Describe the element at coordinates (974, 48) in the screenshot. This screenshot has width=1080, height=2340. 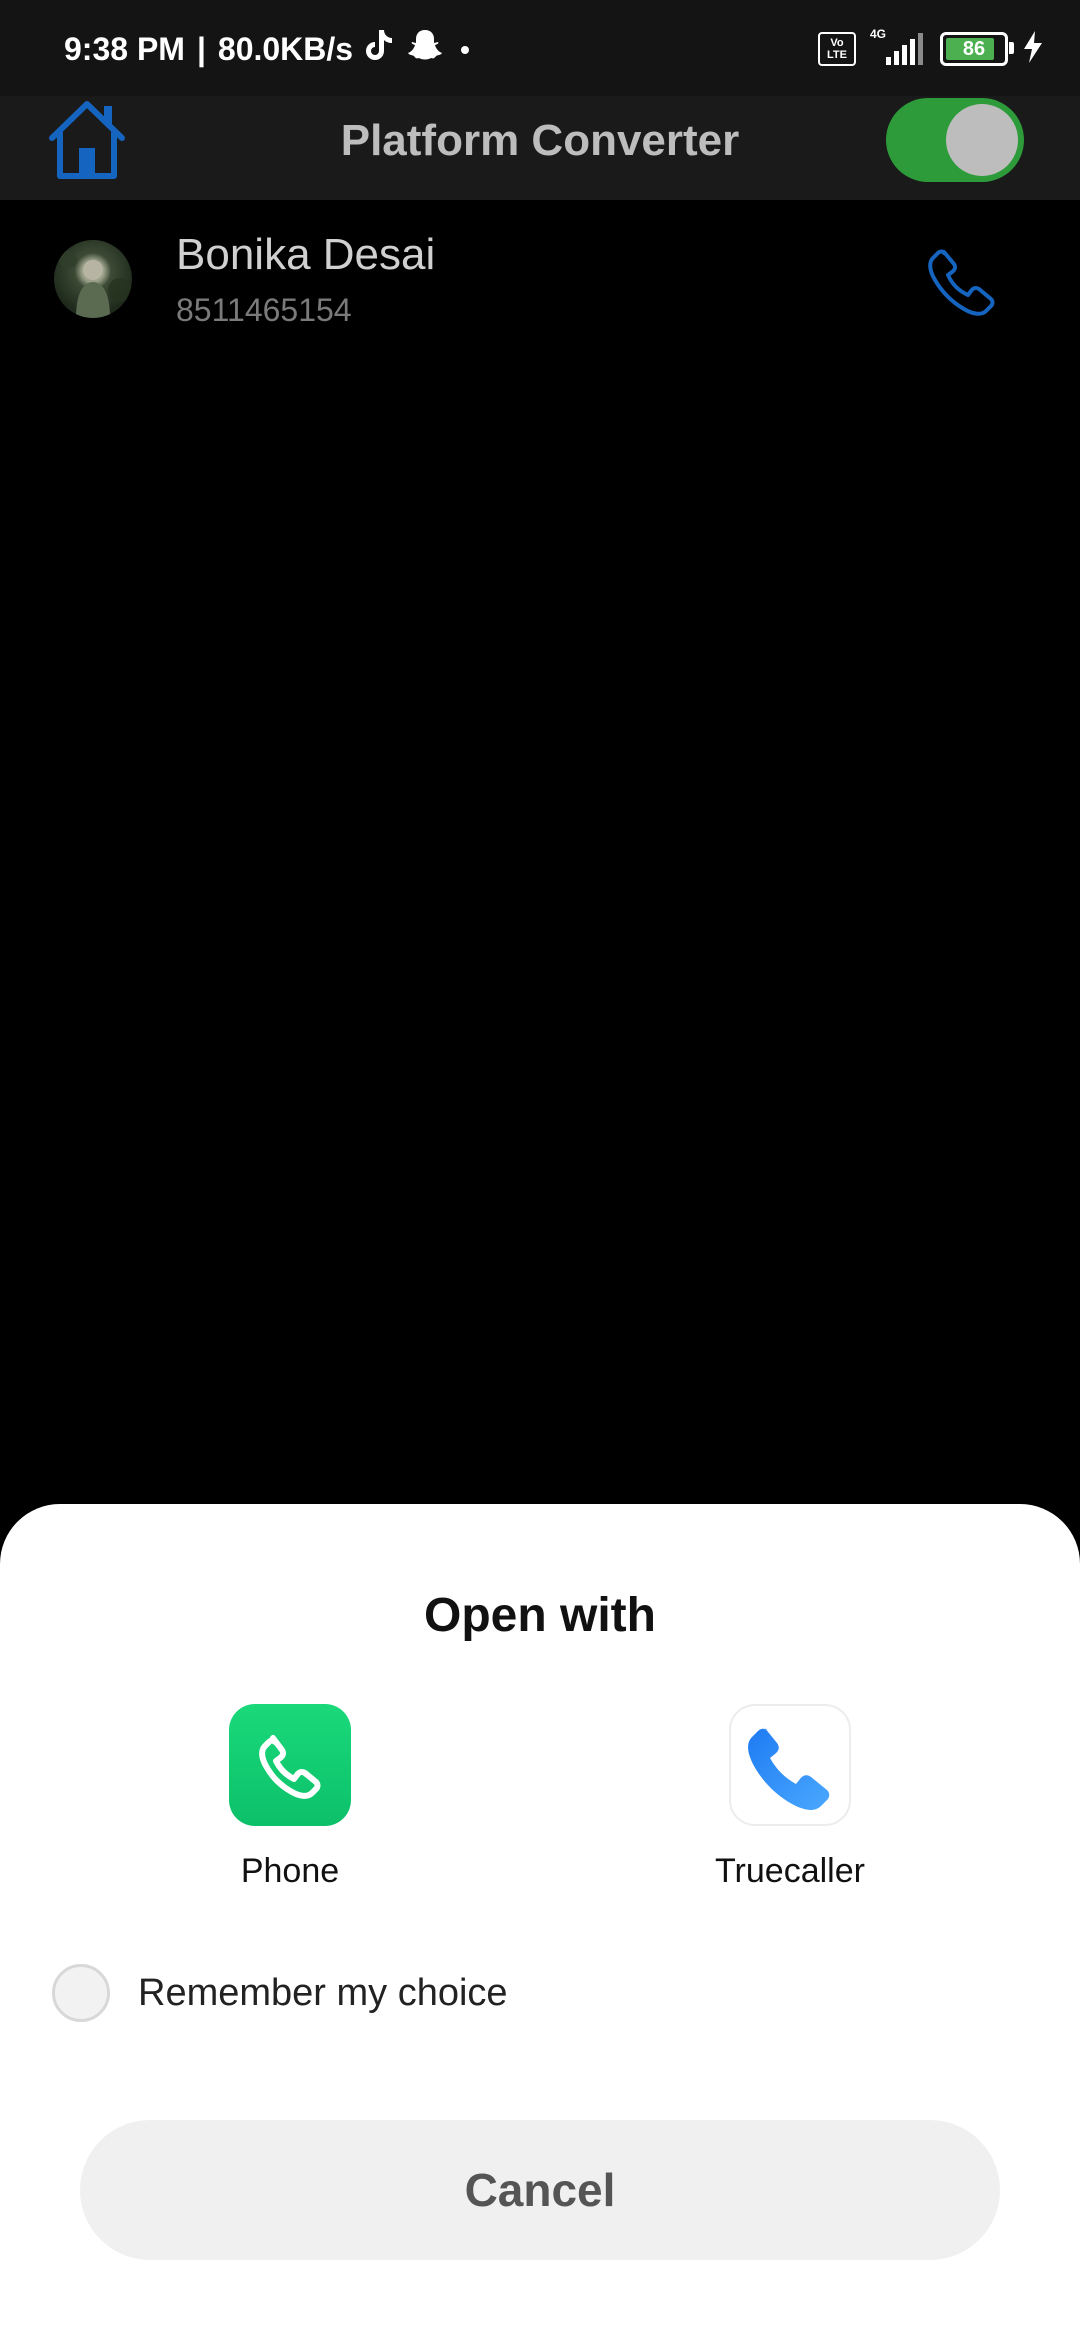
I see `battery-level: 86` at that location.